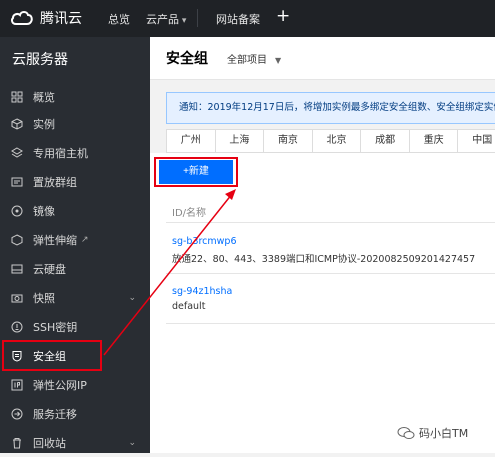 The width and height of the screenshot is (495, 457). What do you see at coordinates (202, 291) in the screenshot?
I see `security-group-id-link: sg-94z1hsha` at bounding box center [202, 291].